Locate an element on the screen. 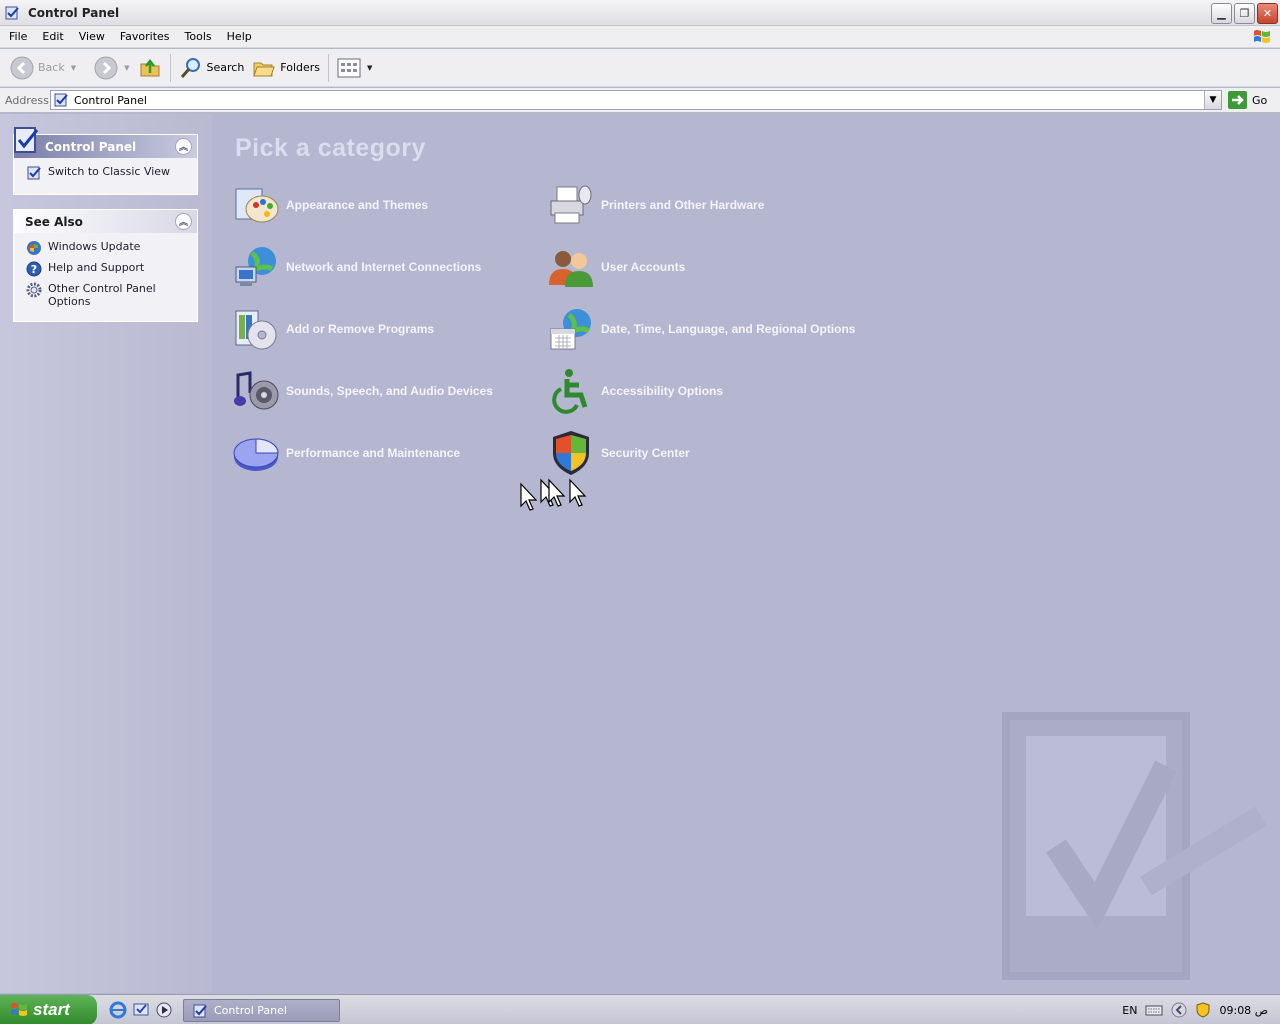 The image size is (1280, 1024). up-folder-button is located at coordinates (150, 68).